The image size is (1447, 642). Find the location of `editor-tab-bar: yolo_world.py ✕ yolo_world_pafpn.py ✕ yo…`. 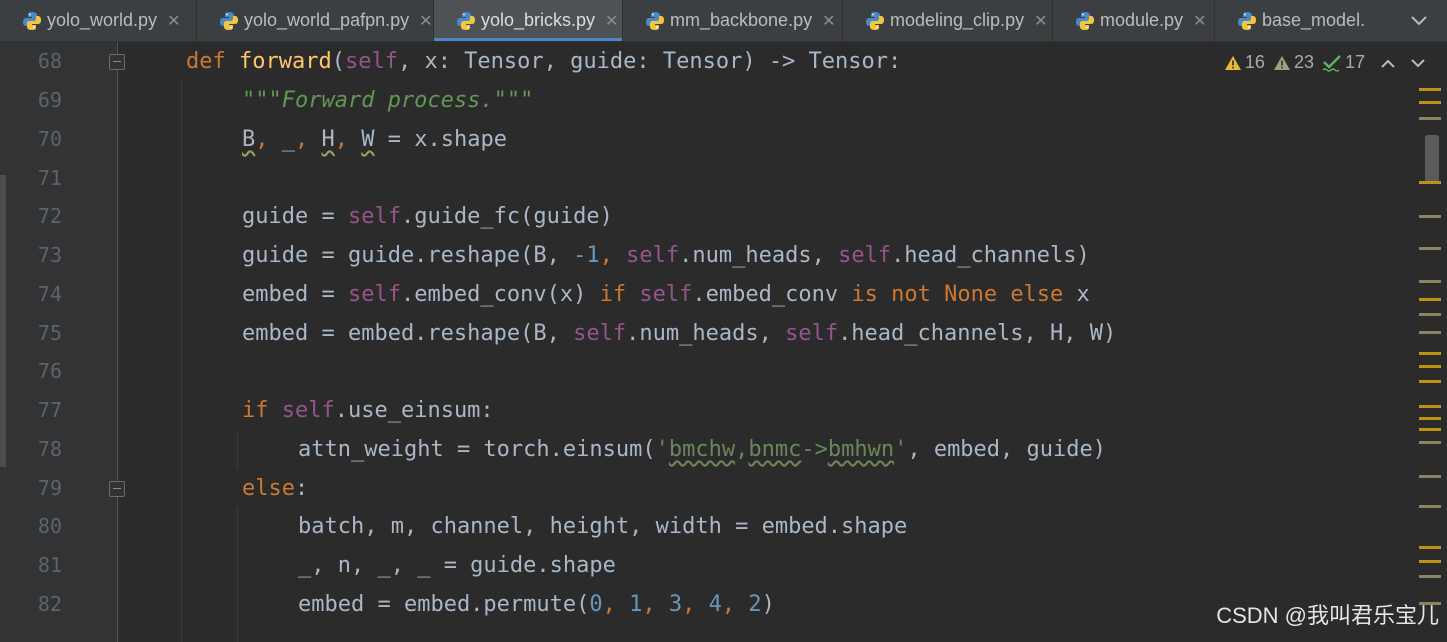

editor-tab-bar: yolo_world.py ✕ yolo_world_pafpn.py ✕ yo… is located at coordinates (723, 21).